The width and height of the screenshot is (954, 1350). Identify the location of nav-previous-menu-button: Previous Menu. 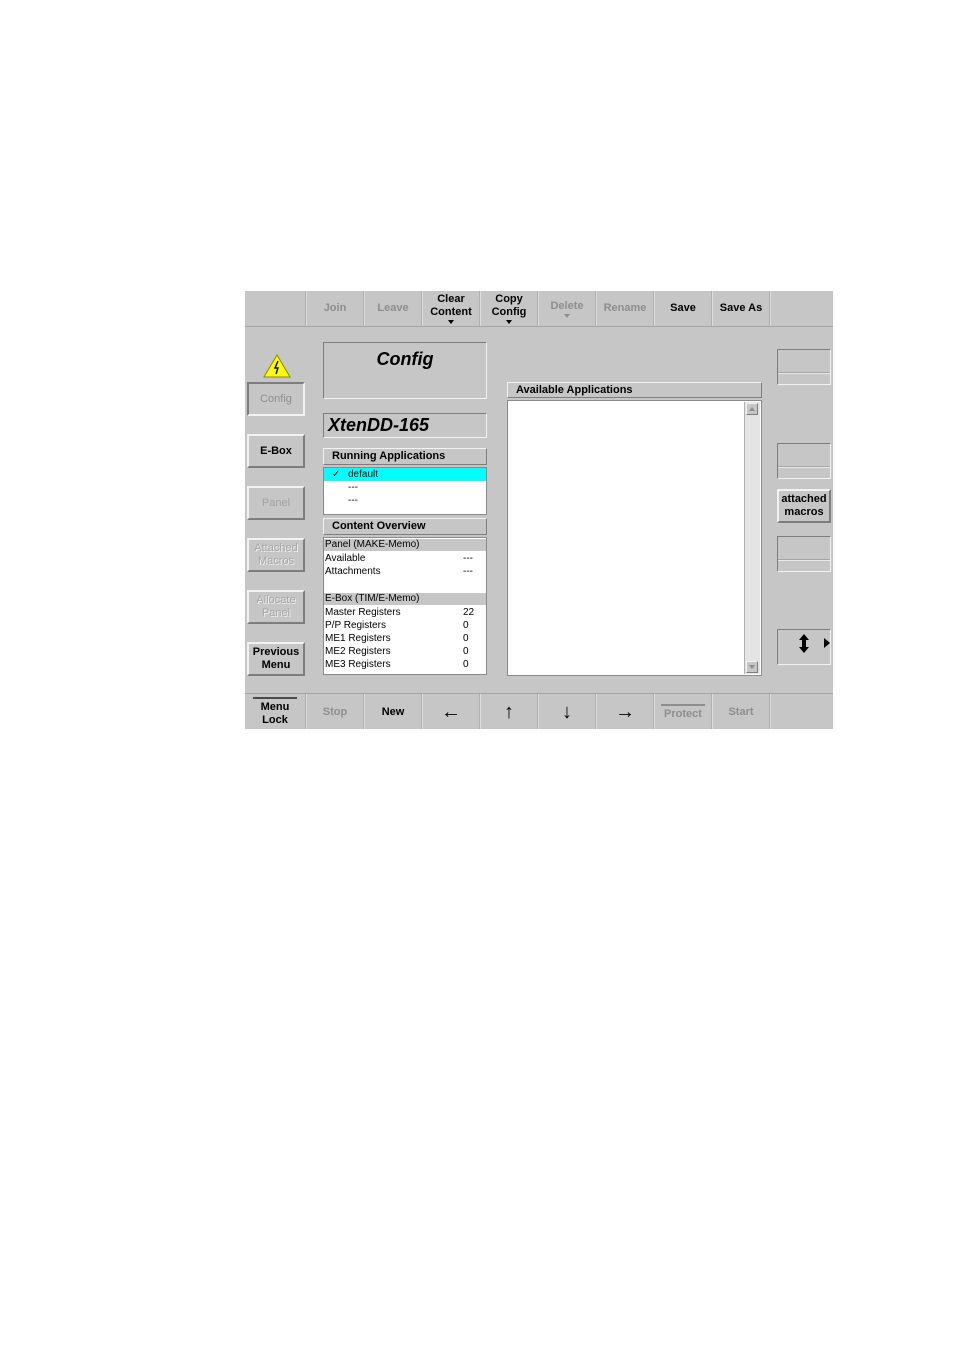
(276, 659).